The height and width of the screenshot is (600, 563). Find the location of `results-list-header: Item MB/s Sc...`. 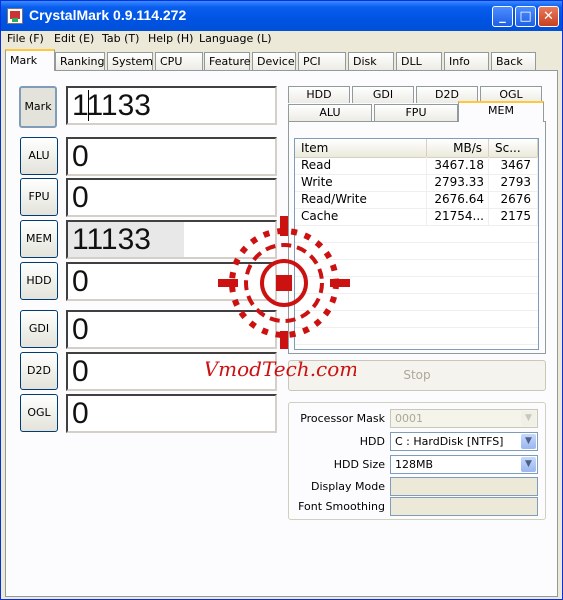

results-list-header: Item MB/s Sc... is located at coordinates (416, 148).